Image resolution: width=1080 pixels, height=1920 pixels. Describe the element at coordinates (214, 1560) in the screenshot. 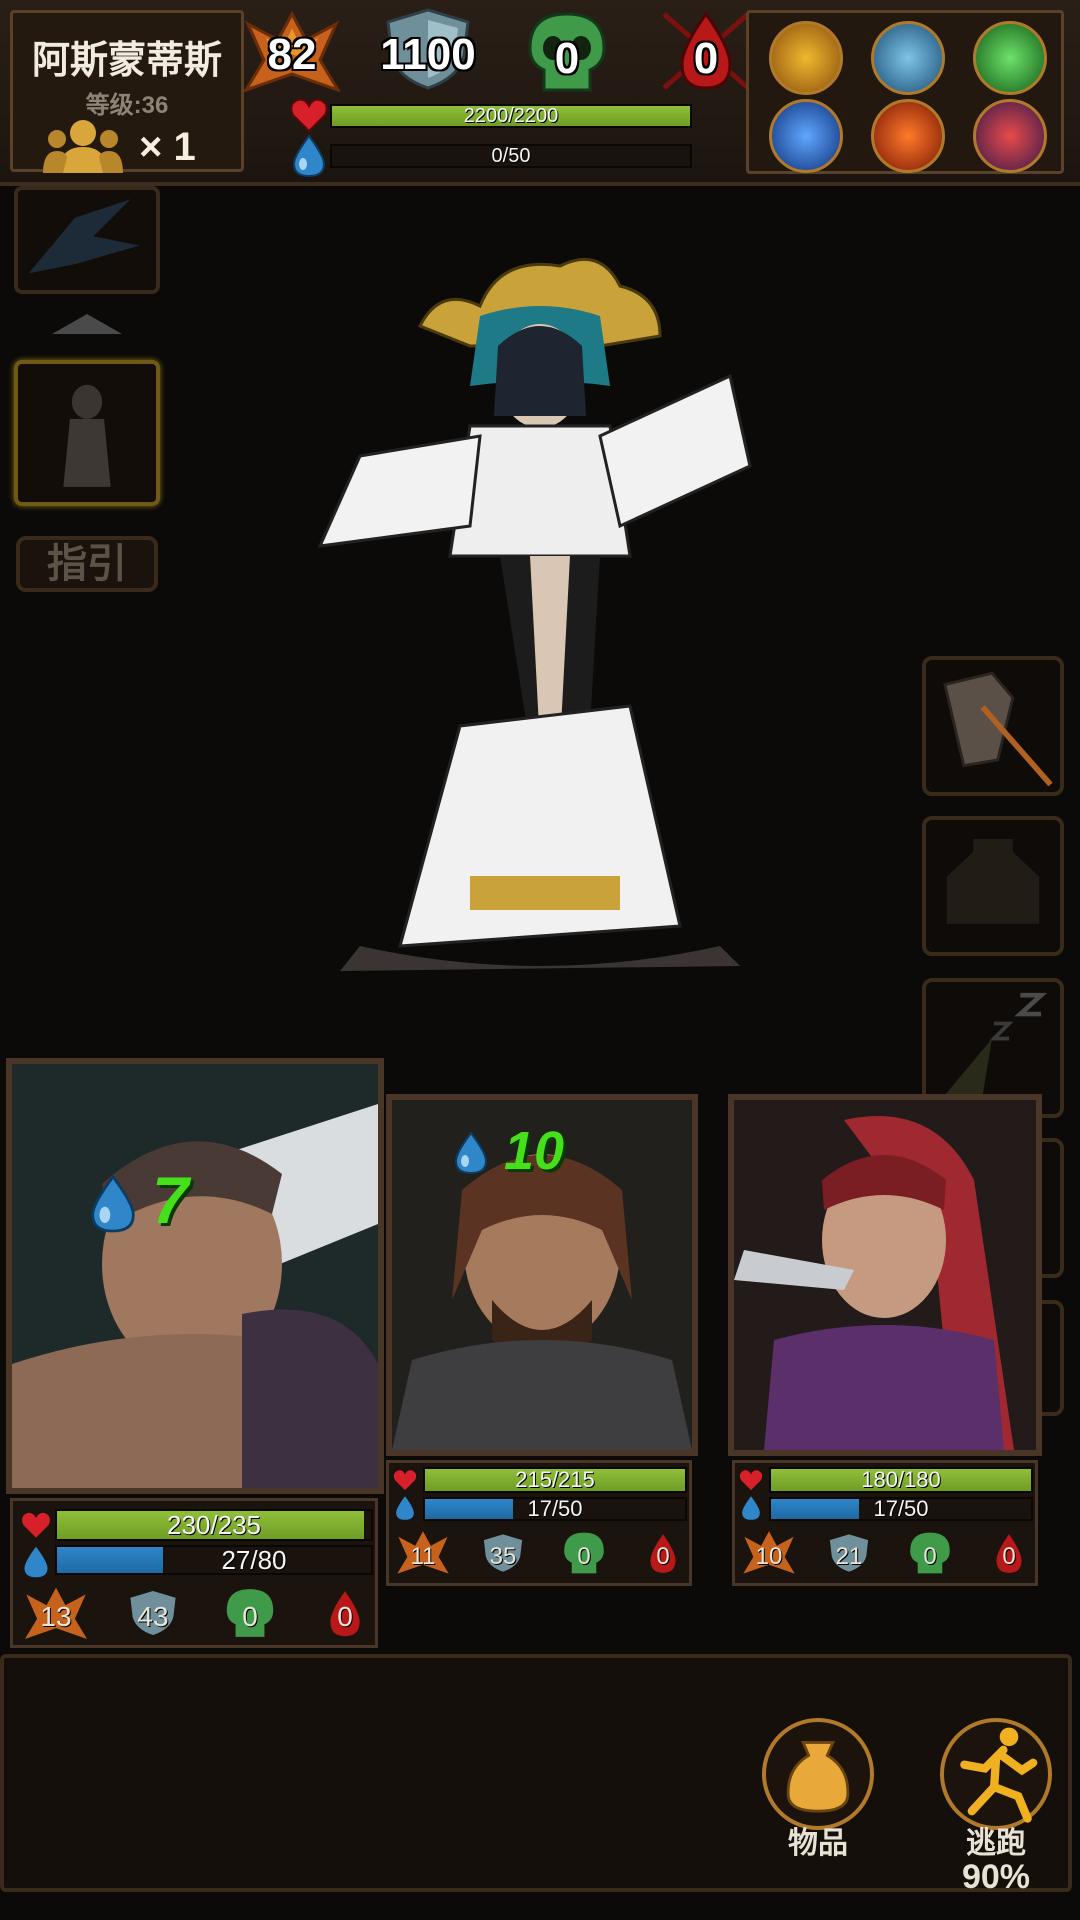

I see `hero-mp-bar: 27/80` at that location.